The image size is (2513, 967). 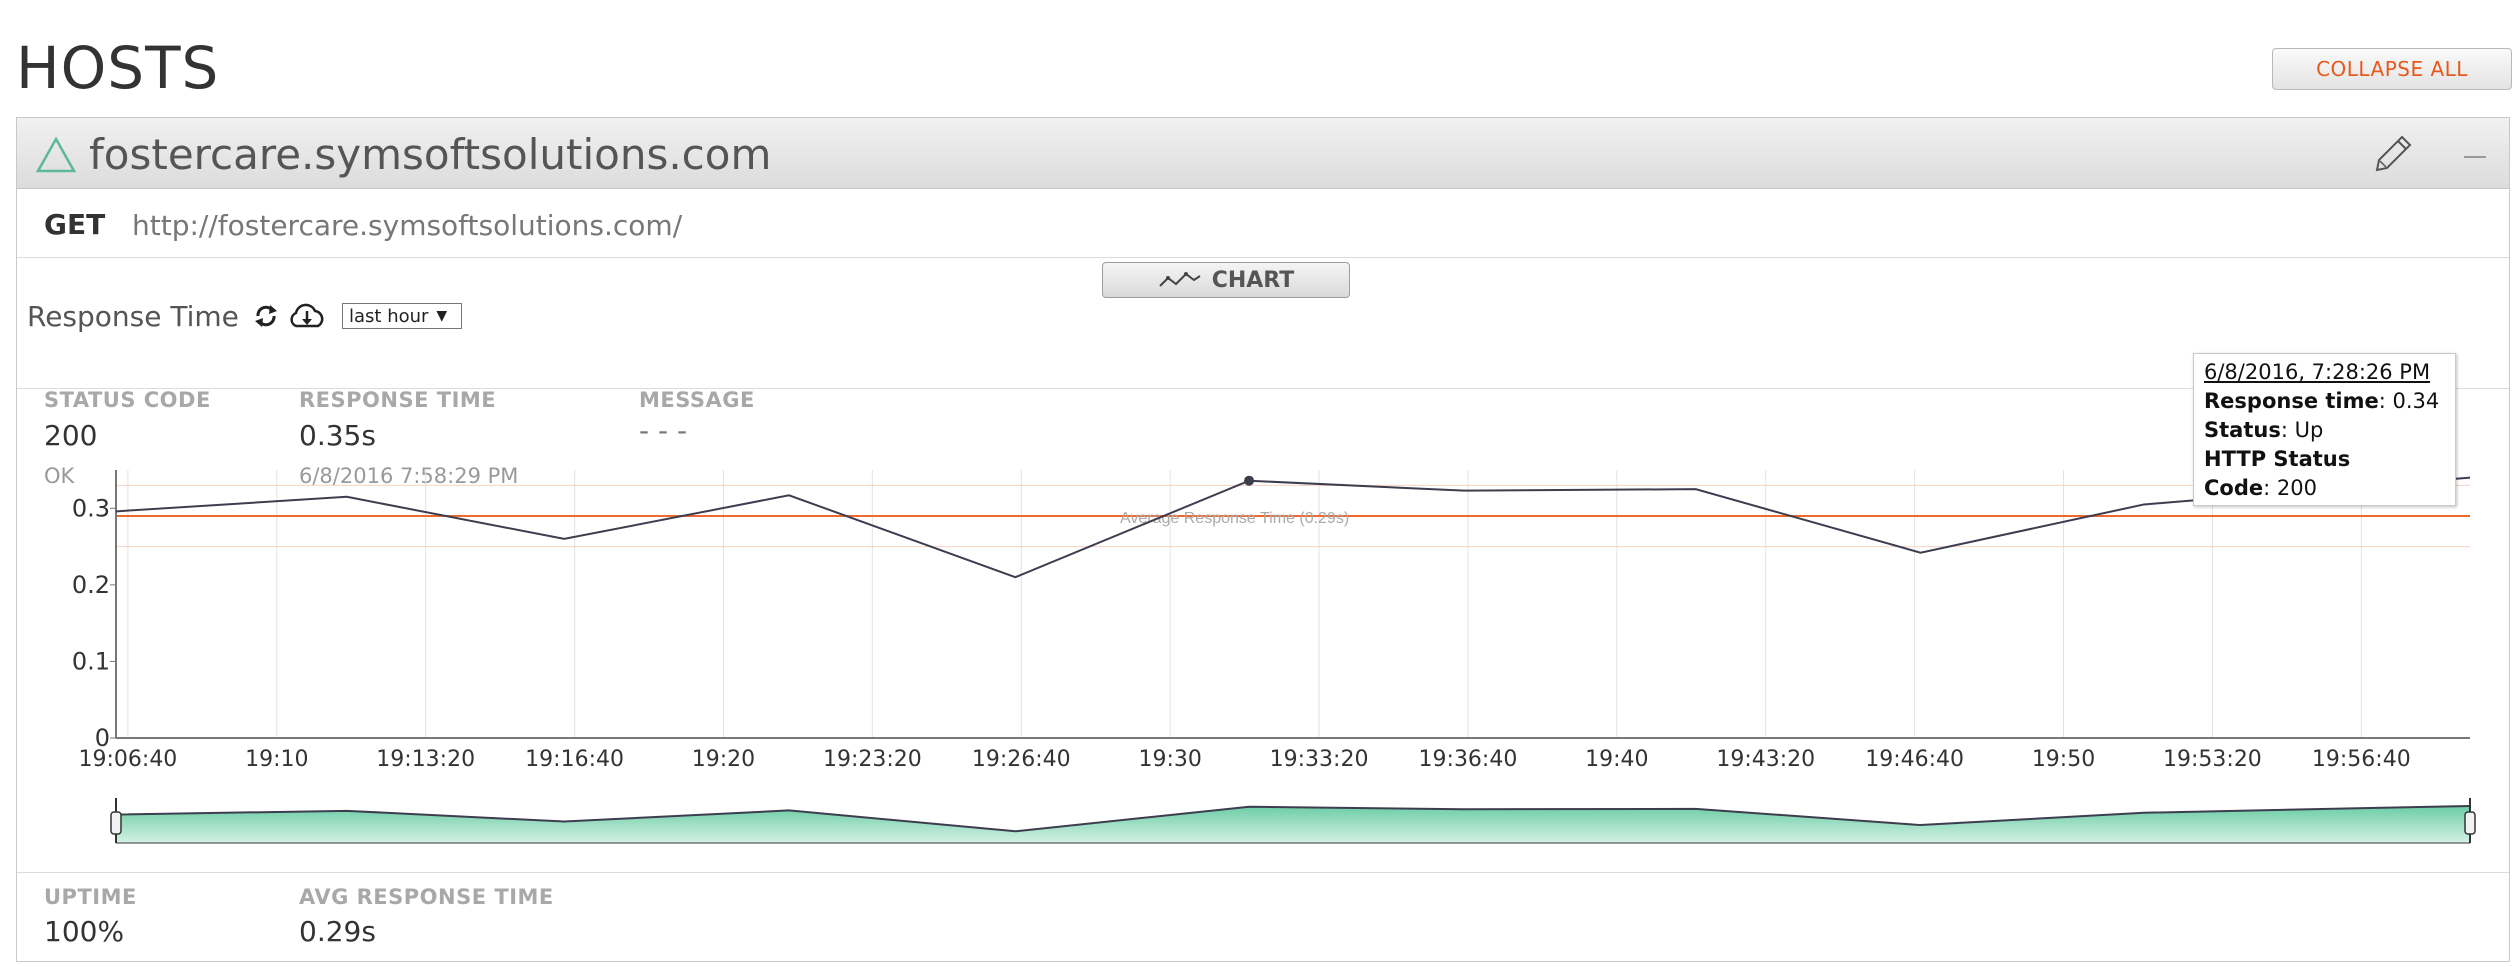 What do you see at coordinates (91, 585) in the screenshot?
I see `y-tick-label: 0.2` at bounding box center [91, 585].